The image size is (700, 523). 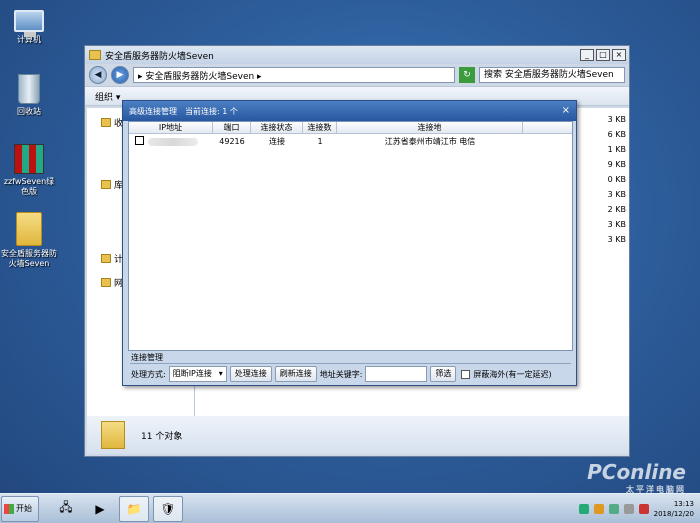 I want to click on star-icon, so click(x=106, y=122).